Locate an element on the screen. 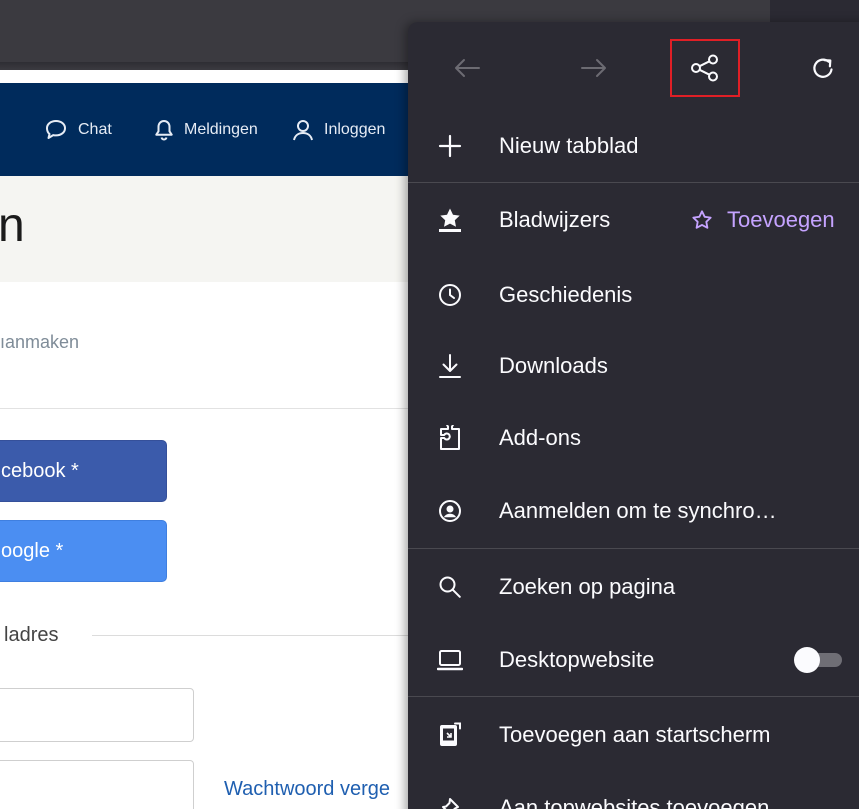 The image size is (859, 809). facebook-login-label: cebook * is located at coordinates (40, 470).